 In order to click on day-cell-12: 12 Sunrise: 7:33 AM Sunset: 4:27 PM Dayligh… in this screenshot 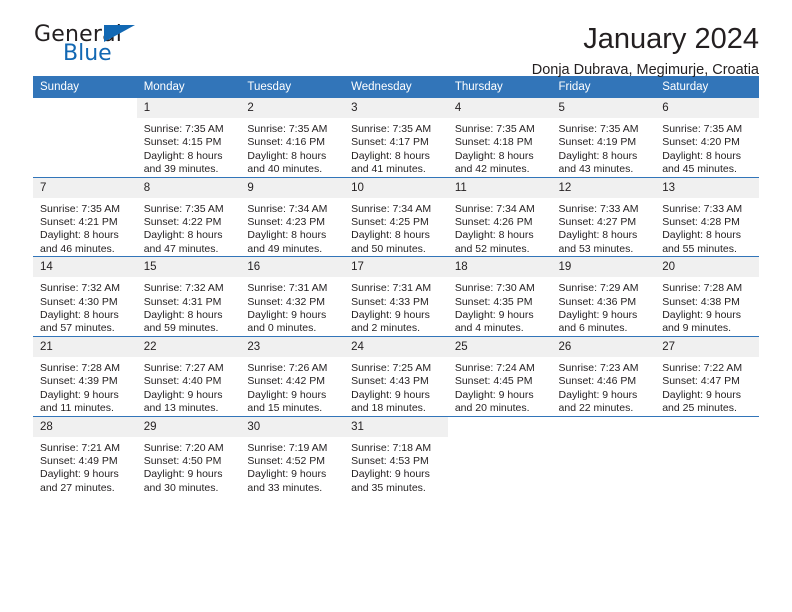, I will do `click(603, 216)`.